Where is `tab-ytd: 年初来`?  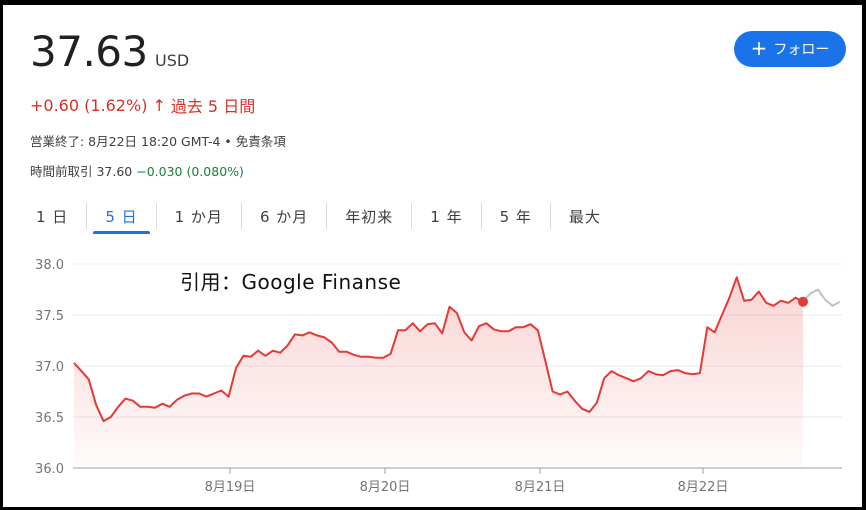
tab-ytd: 年初来 is located at coordinates (369, 216).